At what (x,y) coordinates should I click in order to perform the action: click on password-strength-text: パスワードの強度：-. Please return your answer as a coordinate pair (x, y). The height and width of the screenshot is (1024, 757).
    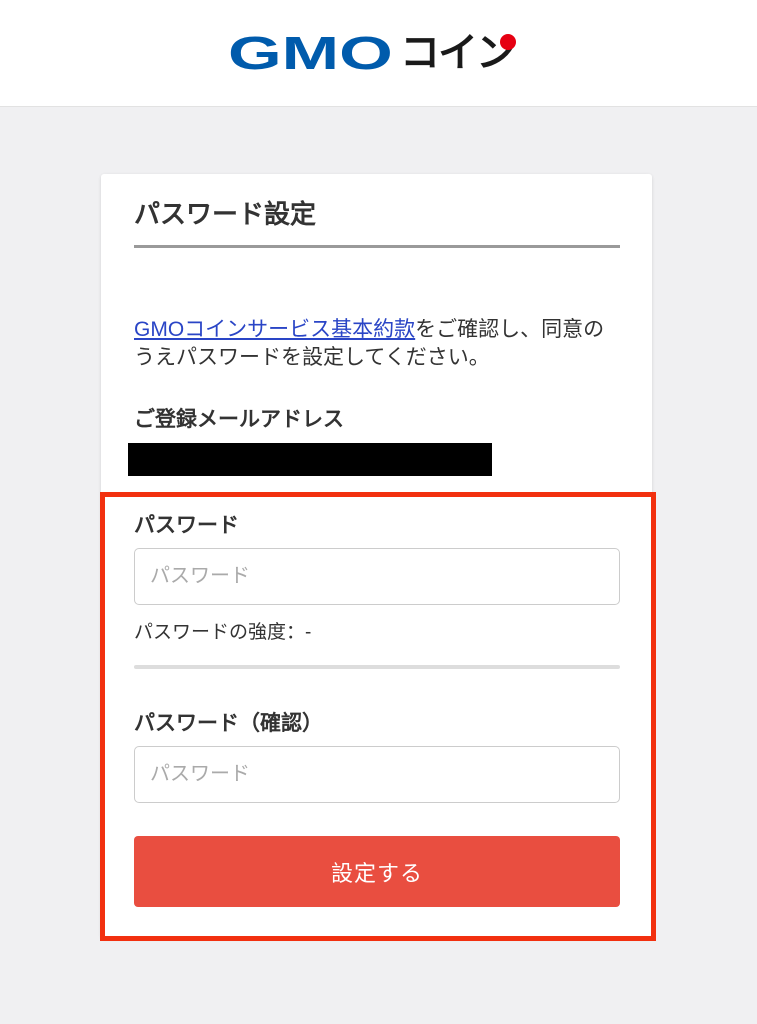
    Looking at the image, I should click on (223, 632).